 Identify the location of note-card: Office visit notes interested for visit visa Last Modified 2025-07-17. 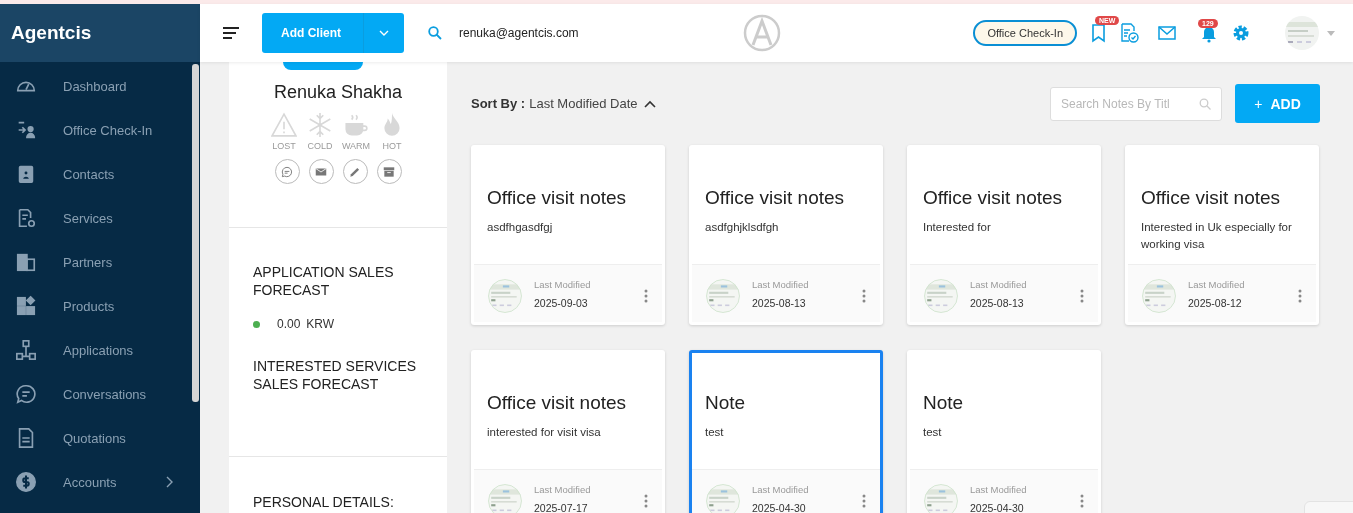
(568, 431).